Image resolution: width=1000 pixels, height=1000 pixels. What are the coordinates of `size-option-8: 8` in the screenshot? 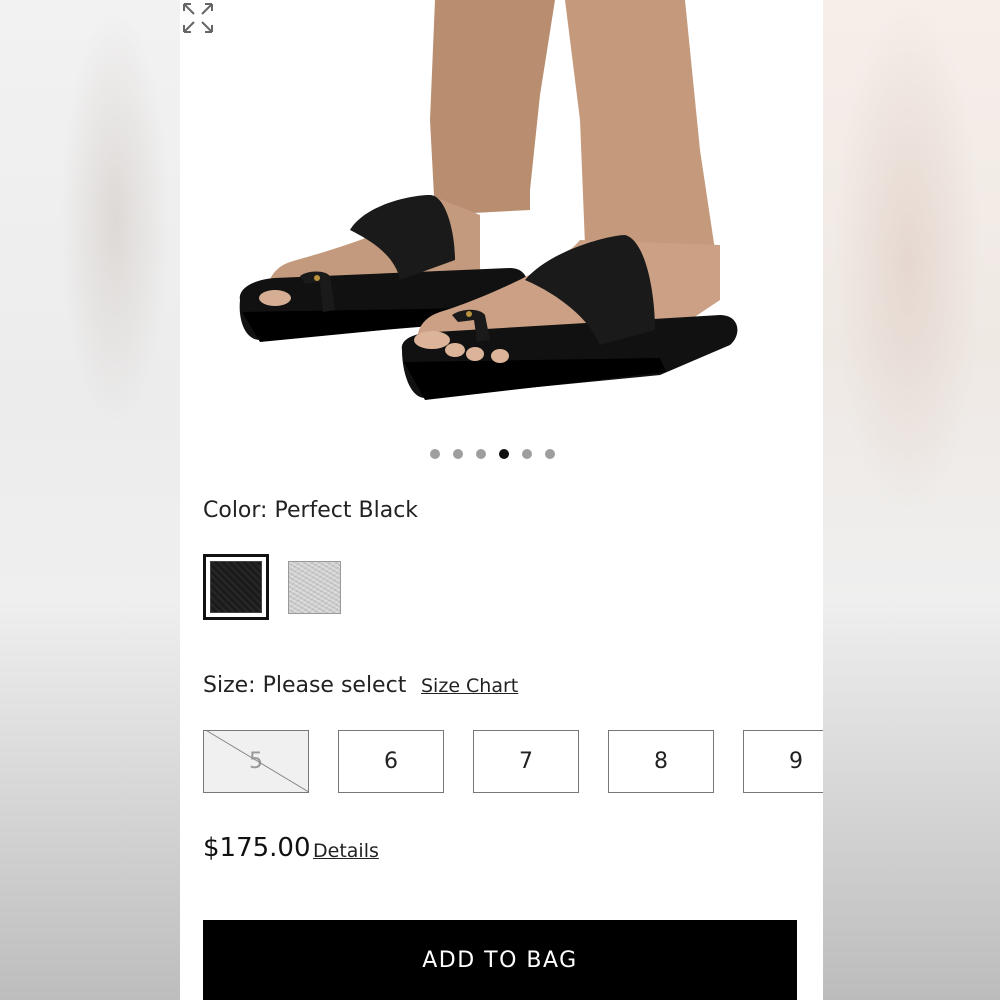 It's located at (661, 761).